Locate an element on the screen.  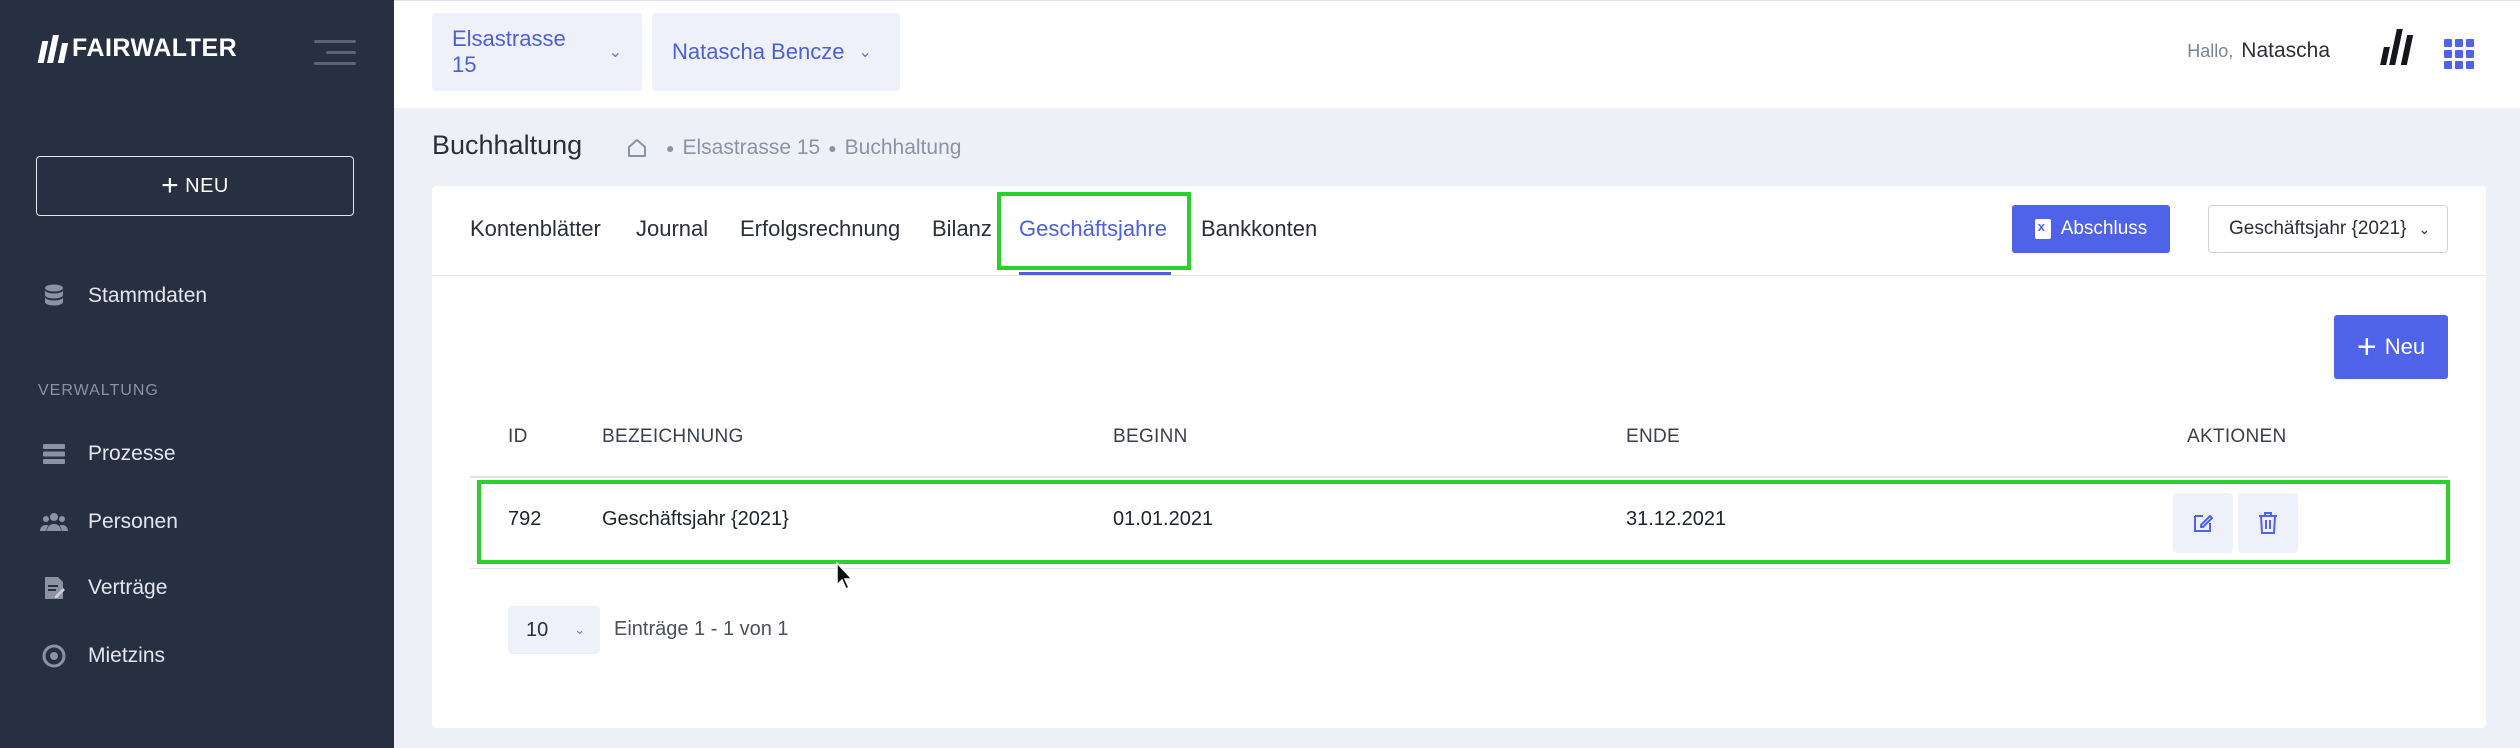
user-greeting: Hallo, Natascha is located at coordinates (2258, 51).